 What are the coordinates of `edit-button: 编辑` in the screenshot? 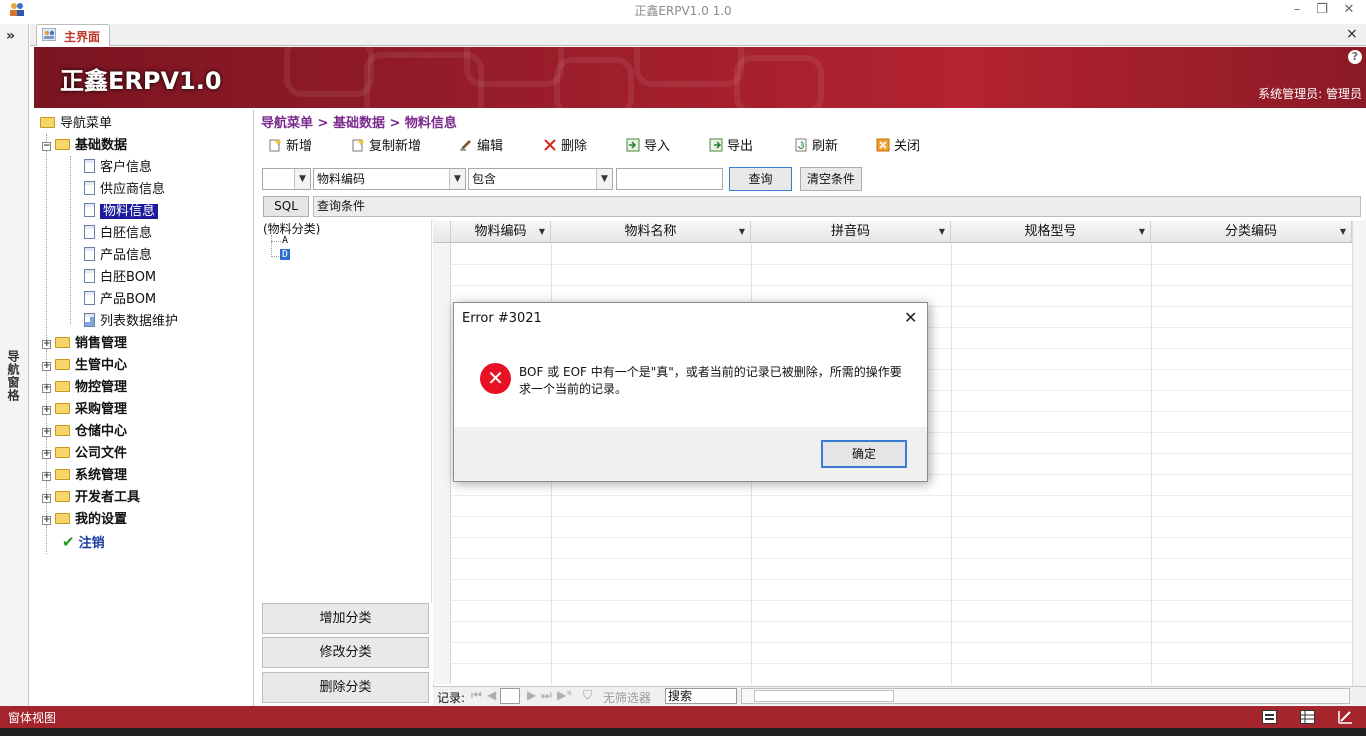 It's located at (481, 147).